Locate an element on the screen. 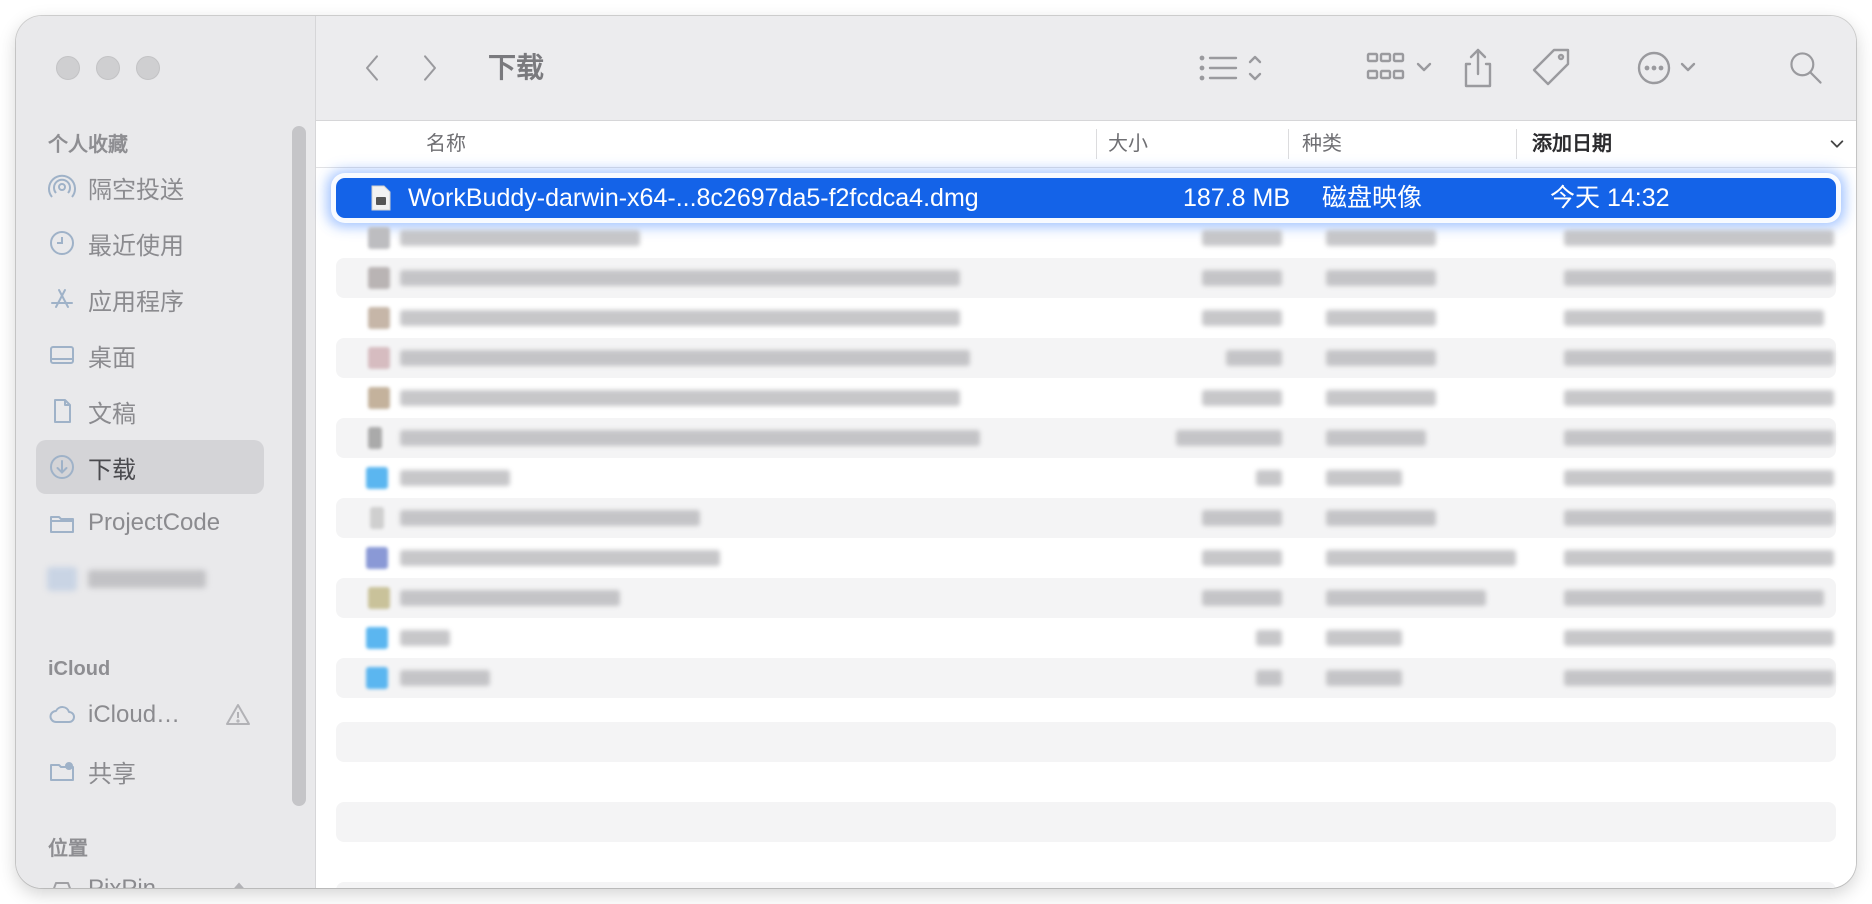 This screenshot has height=904, width=1872. forward-button is located at coordinates (430, 68).